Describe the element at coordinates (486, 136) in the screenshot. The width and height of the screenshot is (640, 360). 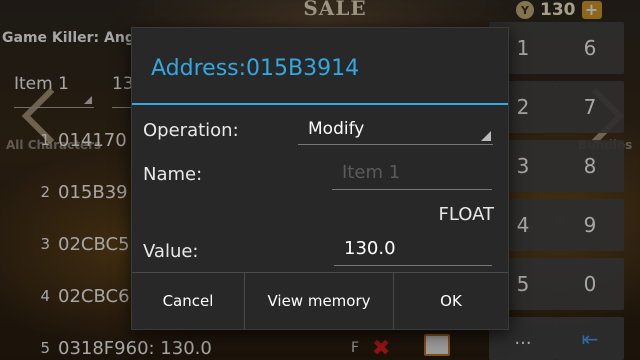
I see `dropdown-triangle-icon` at that location.